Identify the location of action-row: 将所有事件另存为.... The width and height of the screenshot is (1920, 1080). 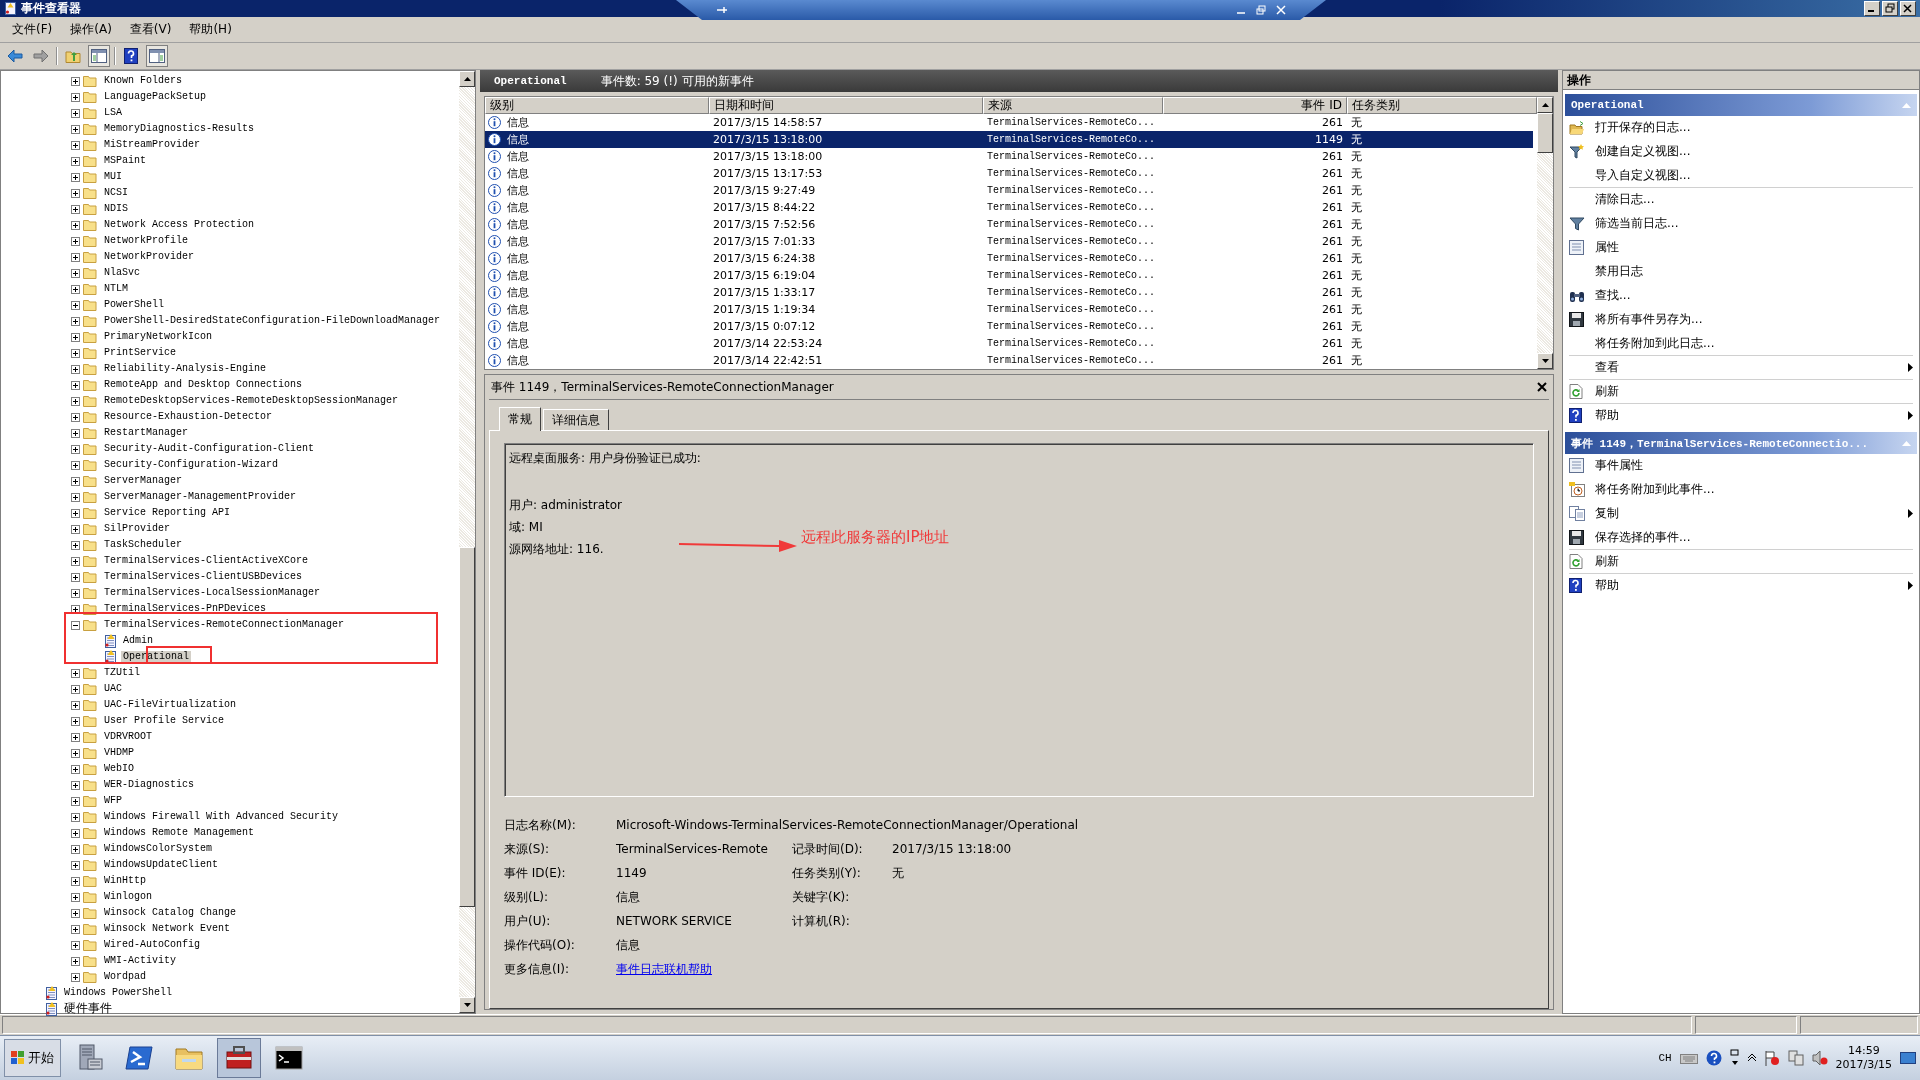
(1741, 320).